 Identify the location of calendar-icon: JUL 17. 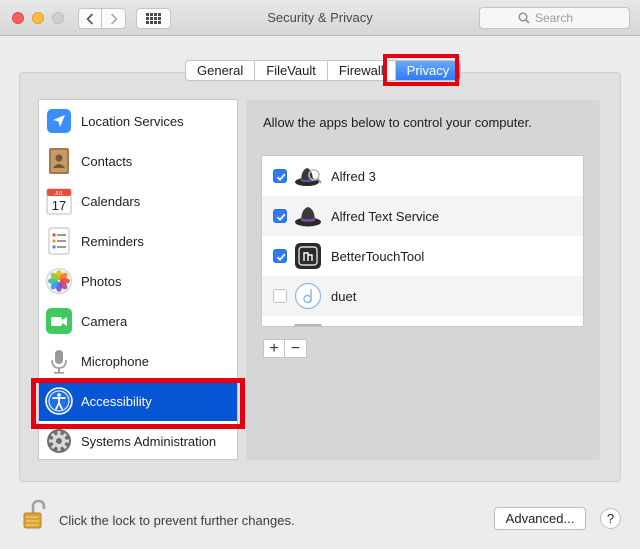
(59, 201).